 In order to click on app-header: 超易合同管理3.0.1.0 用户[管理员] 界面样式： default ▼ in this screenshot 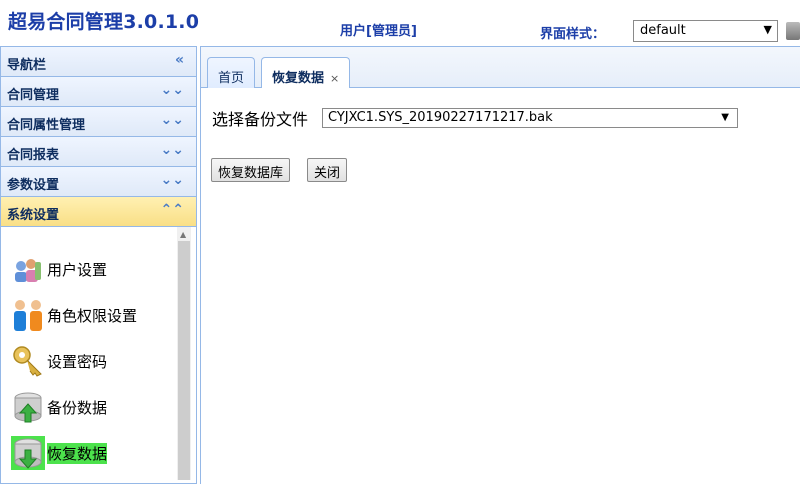, I will do `click(400, 23)`.